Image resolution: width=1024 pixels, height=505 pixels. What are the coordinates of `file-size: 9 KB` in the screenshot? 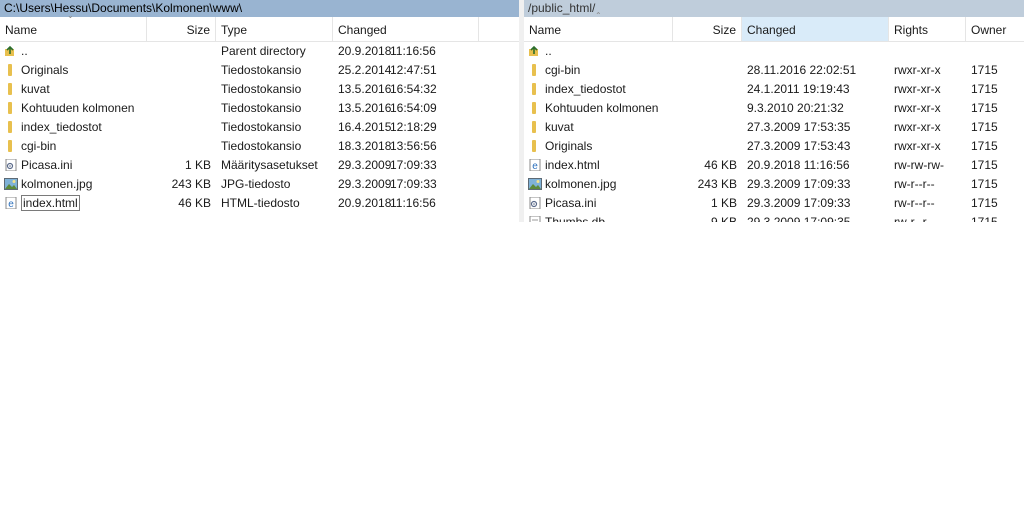 It's located at (723, 218).